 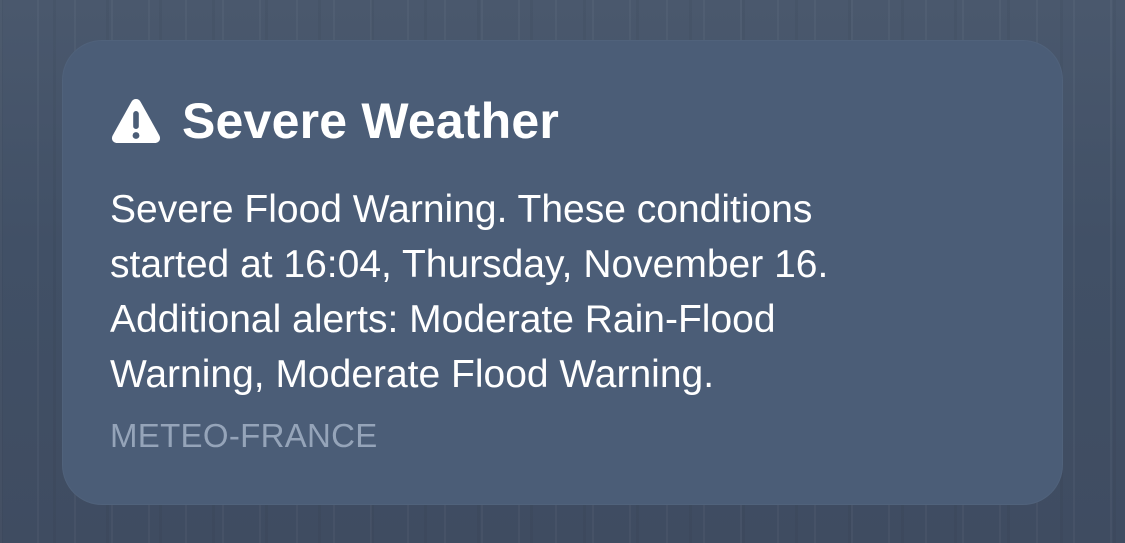 I want to click on notification-body-line: Severe Flood Warning. These conditions, so click(x=461, y=209).